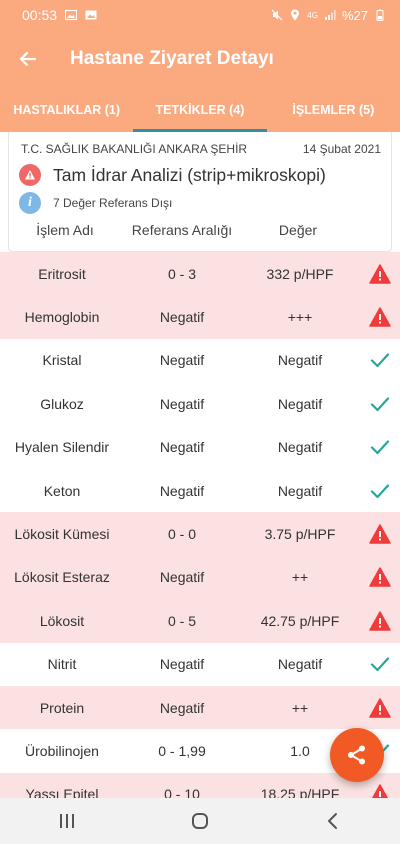 This screenshot has height=844, width=400. What do you see at coordinates (134, 149) in the screenshot?
I see `institution-name: T.C. SAĞLIK BAKANLIĞI ANKARA ŞEHİR` at bounding box center [134, 149].